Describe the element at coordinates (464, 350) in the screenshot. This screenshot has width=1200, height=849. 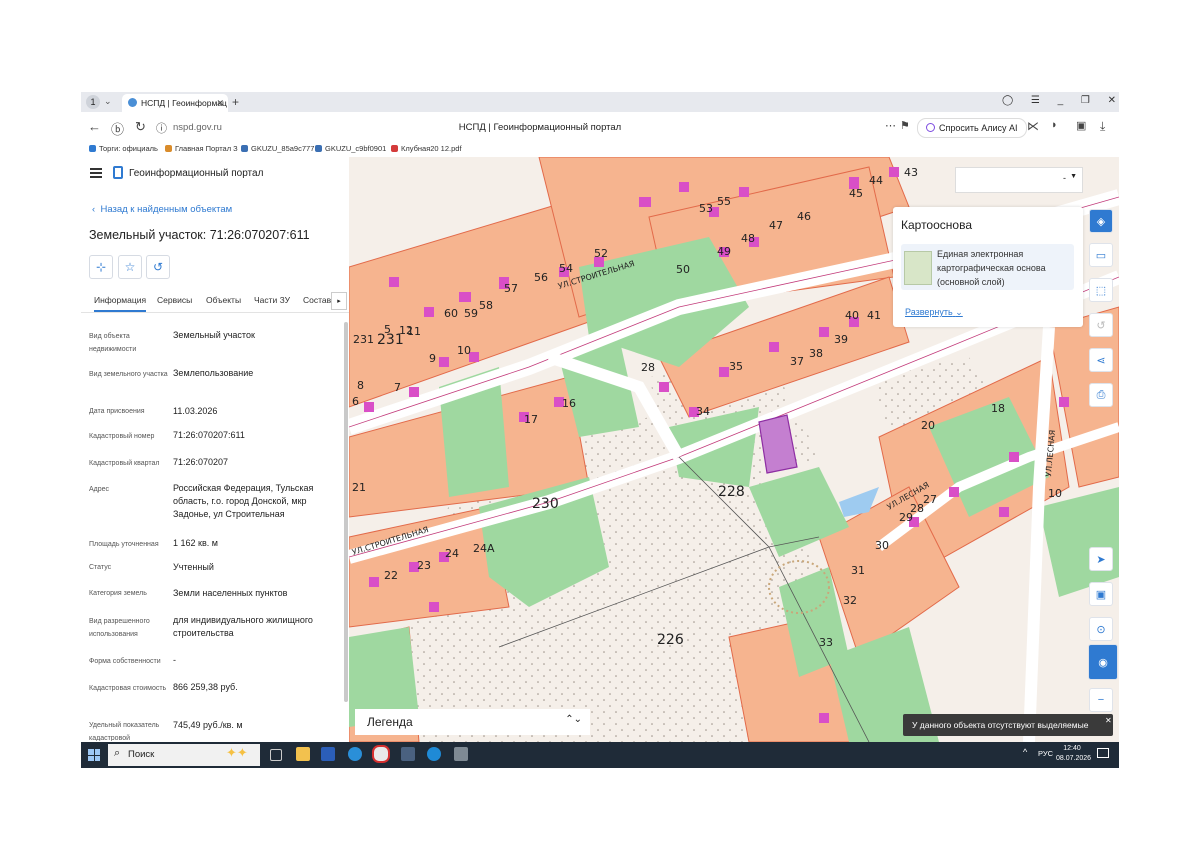
I see `parcel-number: 10` at that location.